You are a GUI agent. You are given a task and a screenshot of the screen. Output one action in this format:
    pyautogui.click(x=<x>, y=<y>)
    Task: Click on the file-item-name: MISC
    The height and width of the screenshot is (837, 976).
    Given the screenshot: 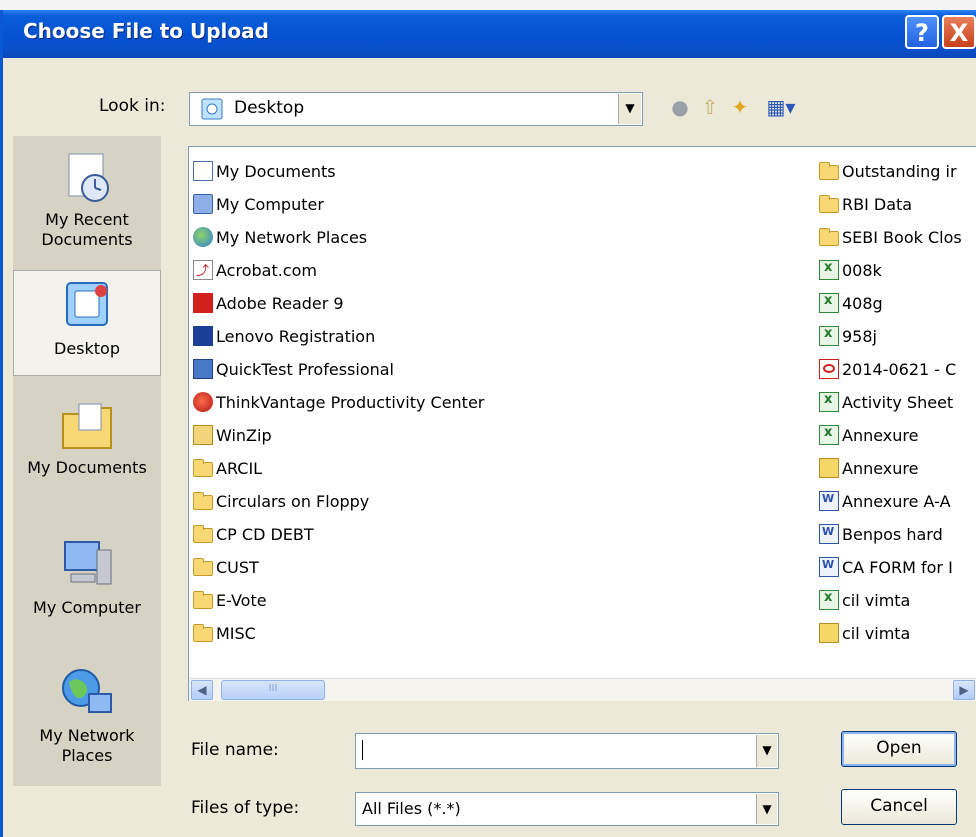 What is the action you would take?
    pyautogui.click(x=236, y=633)
    